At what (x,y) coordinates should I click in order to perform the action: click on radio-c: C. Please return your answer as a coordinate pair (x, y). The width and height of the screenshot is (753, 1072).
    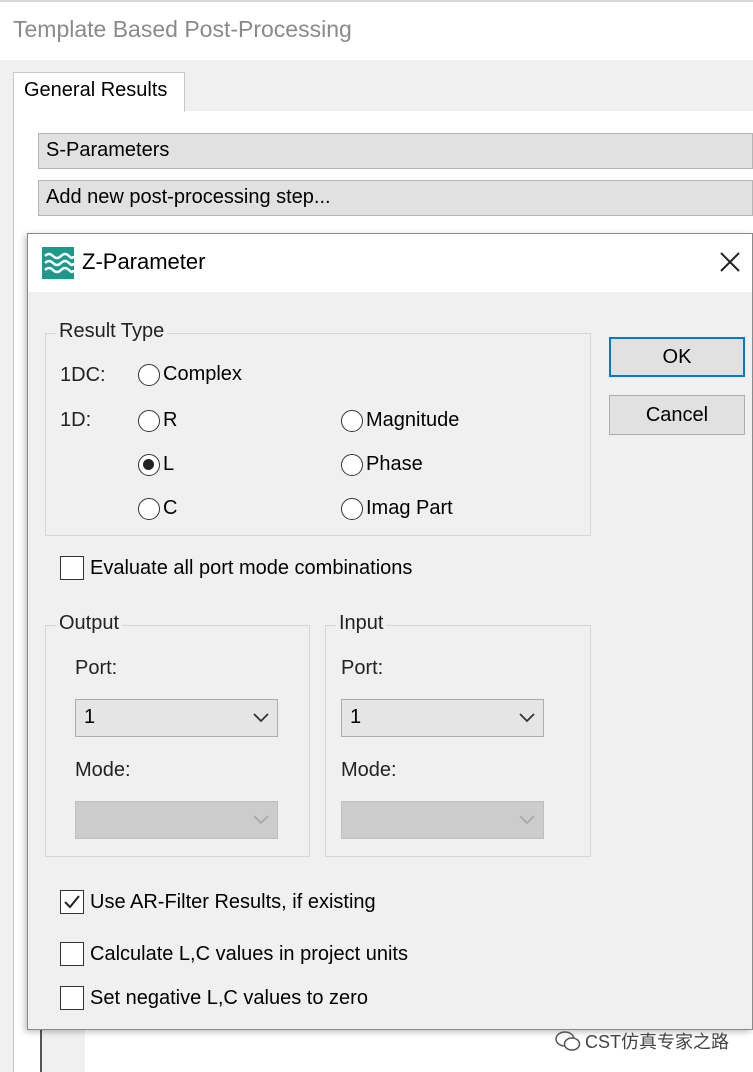
    Looking at the image, I should click on (157, 508).